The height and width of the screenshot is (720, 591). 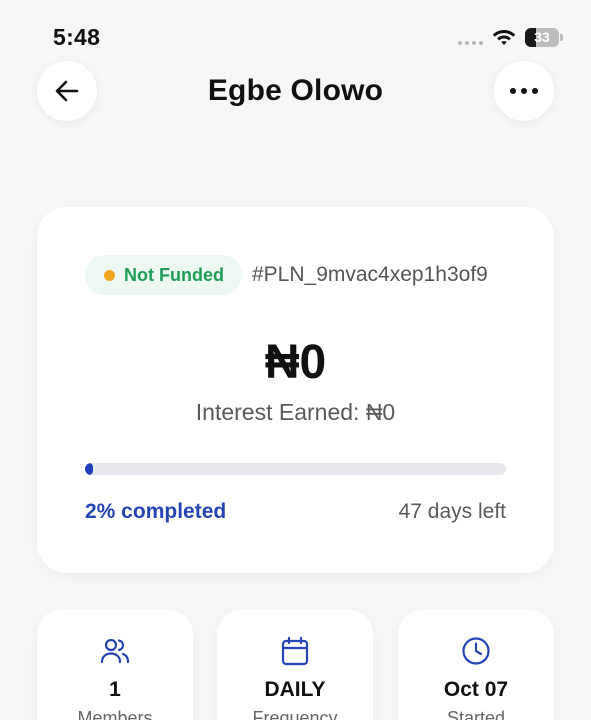 I want to click on start-date-card: Oct 07 Started, so click(x=476, y=665).